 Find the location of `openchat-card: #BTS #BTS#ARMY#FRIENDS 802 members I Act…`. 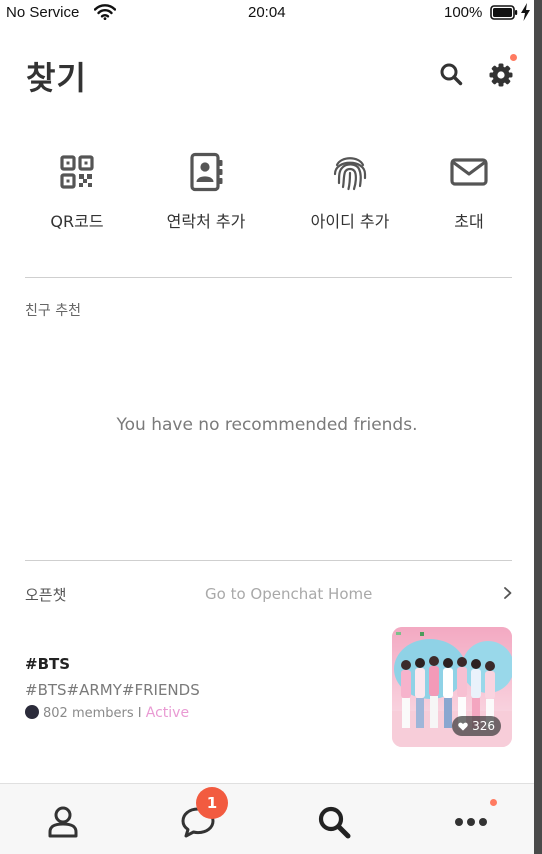

openchat-card: #BTS #BTS#ARMY#FRIENDS 802 members I Act… is located at coordinates (267, 687).